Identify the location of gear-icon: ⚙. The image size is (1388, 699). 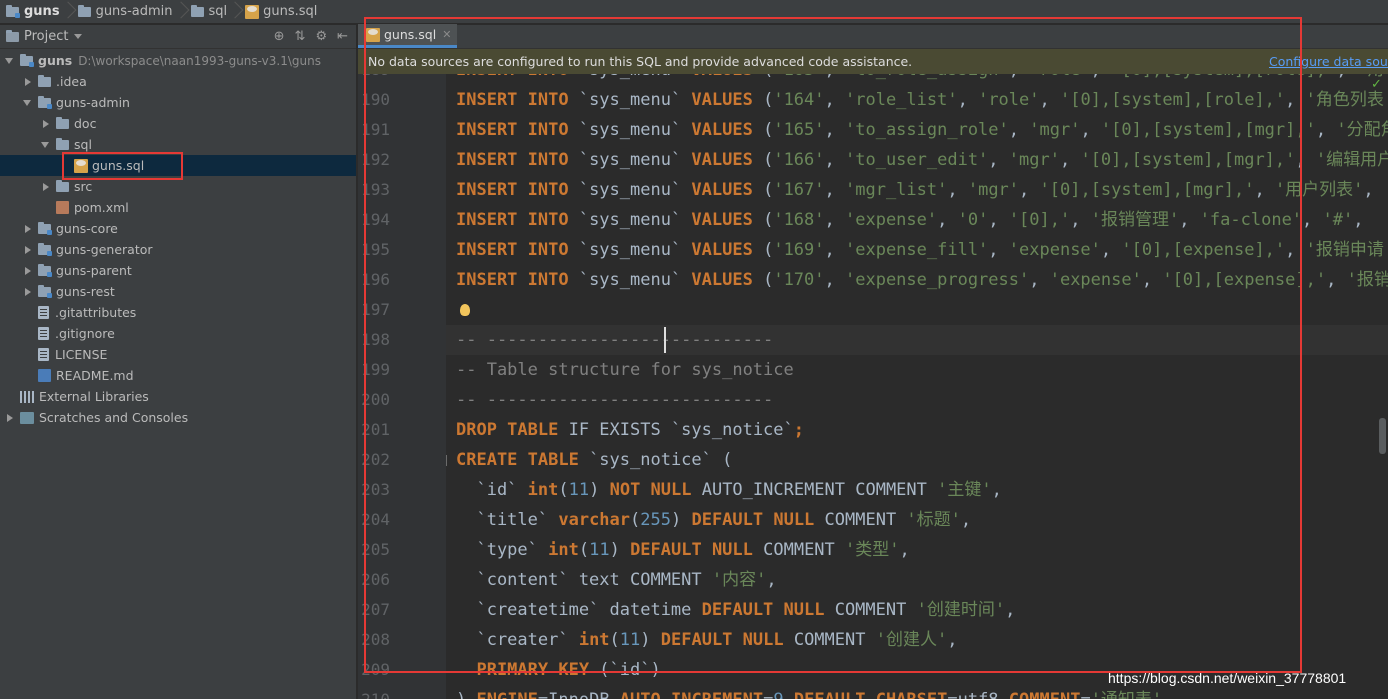
(321, 36).